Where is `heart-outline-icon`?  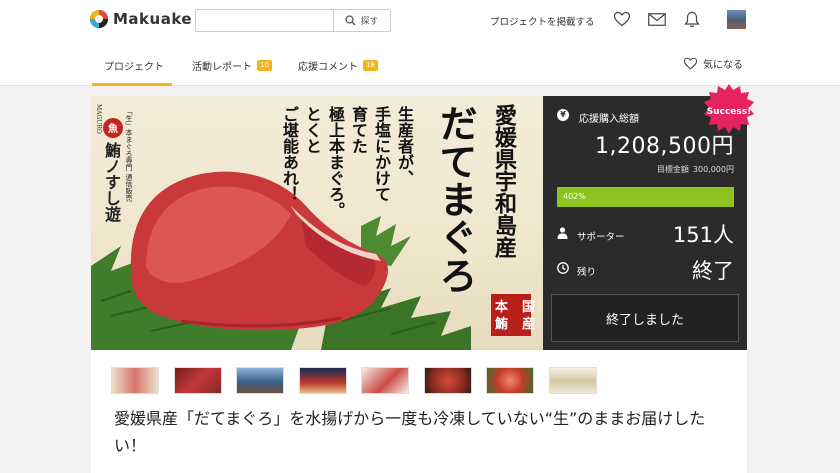 heart-outline-icon is located at coordinates (690, 63).